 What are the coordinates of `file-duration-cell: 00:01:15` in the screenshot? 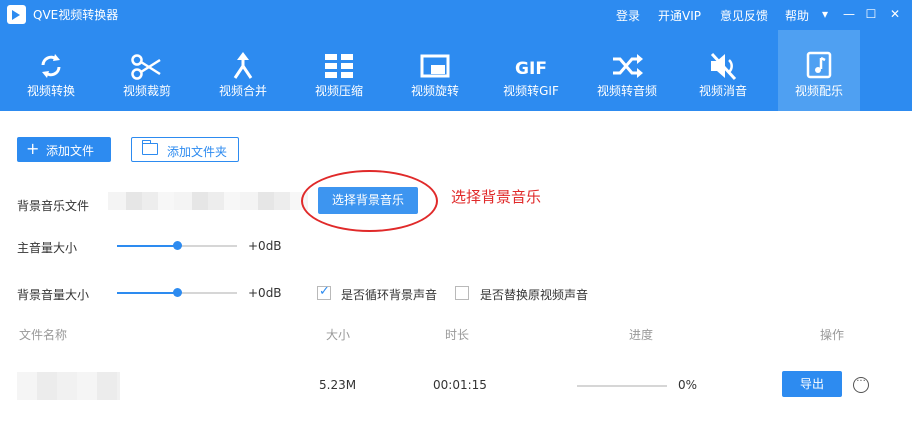 It's located at (460, 385).